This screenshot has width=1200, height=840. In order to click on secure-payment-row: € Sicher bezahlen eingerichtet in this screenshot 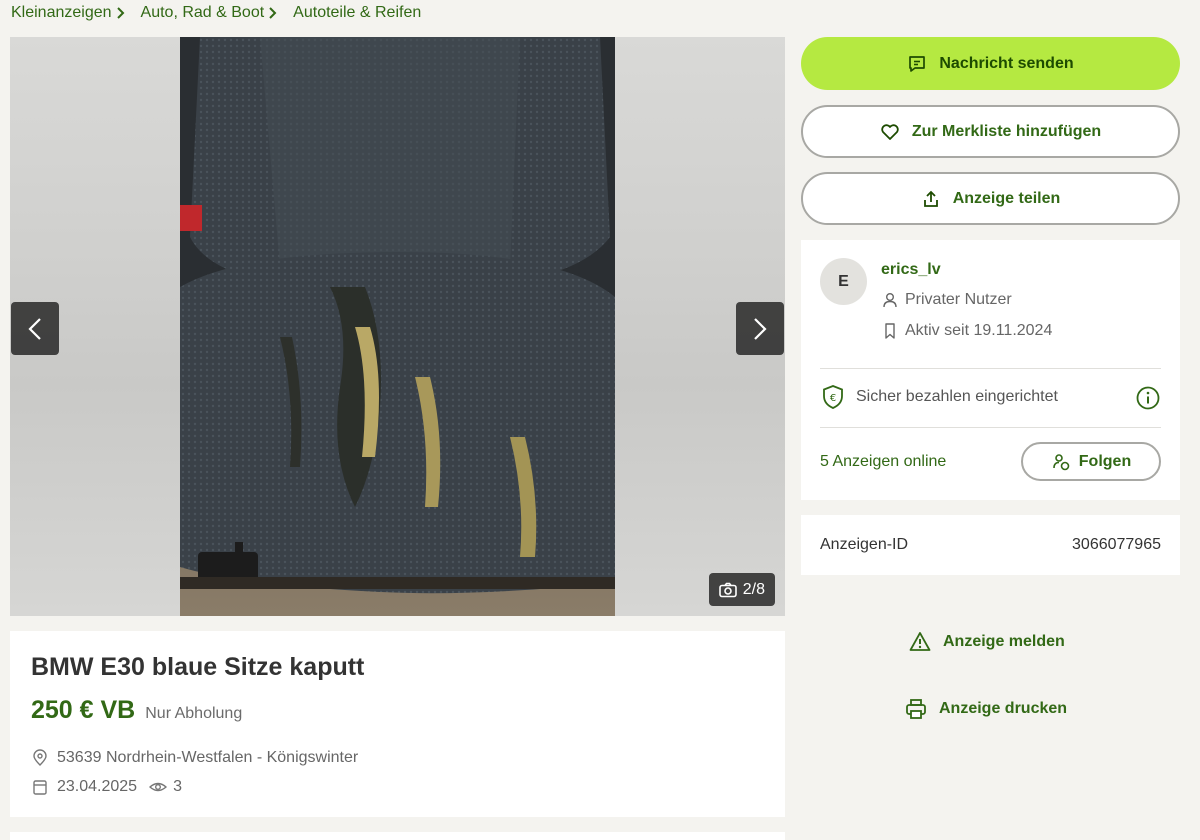, I will do `click(939, 397)`.